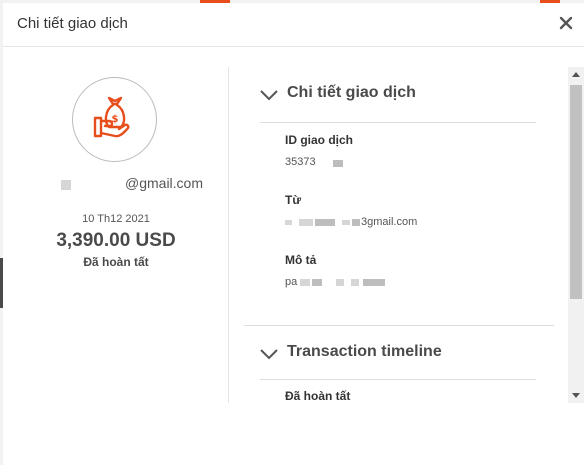 The width and height of the screenshot is (584, 465). I want to click on section-title-timeline: Transaction timeline, so click(364, 351).